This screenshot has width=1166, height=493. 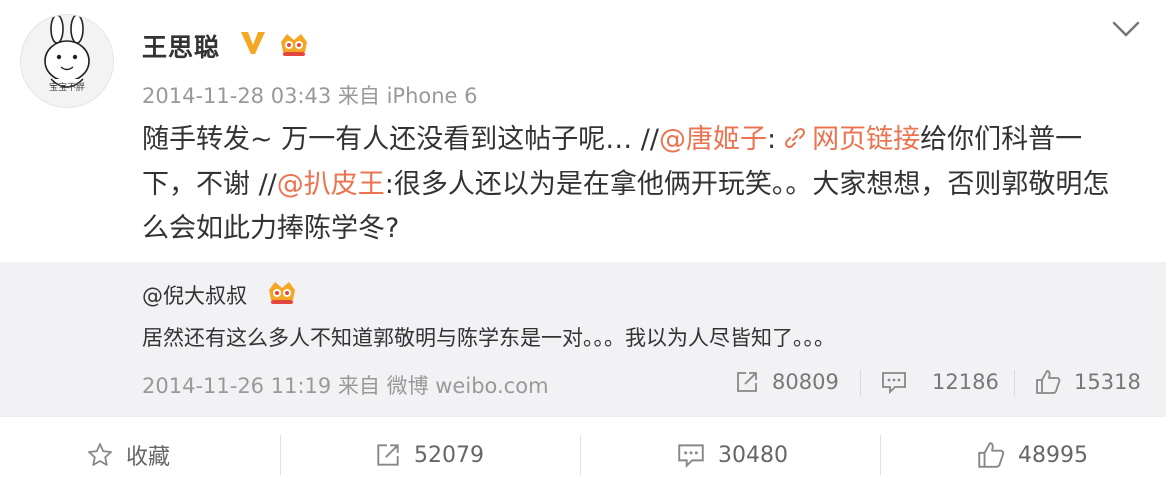 What do you see at coordinates (148, 457) in the screenshot?
I see `favorite-label: 收藏` at bounding box center [148, 457].